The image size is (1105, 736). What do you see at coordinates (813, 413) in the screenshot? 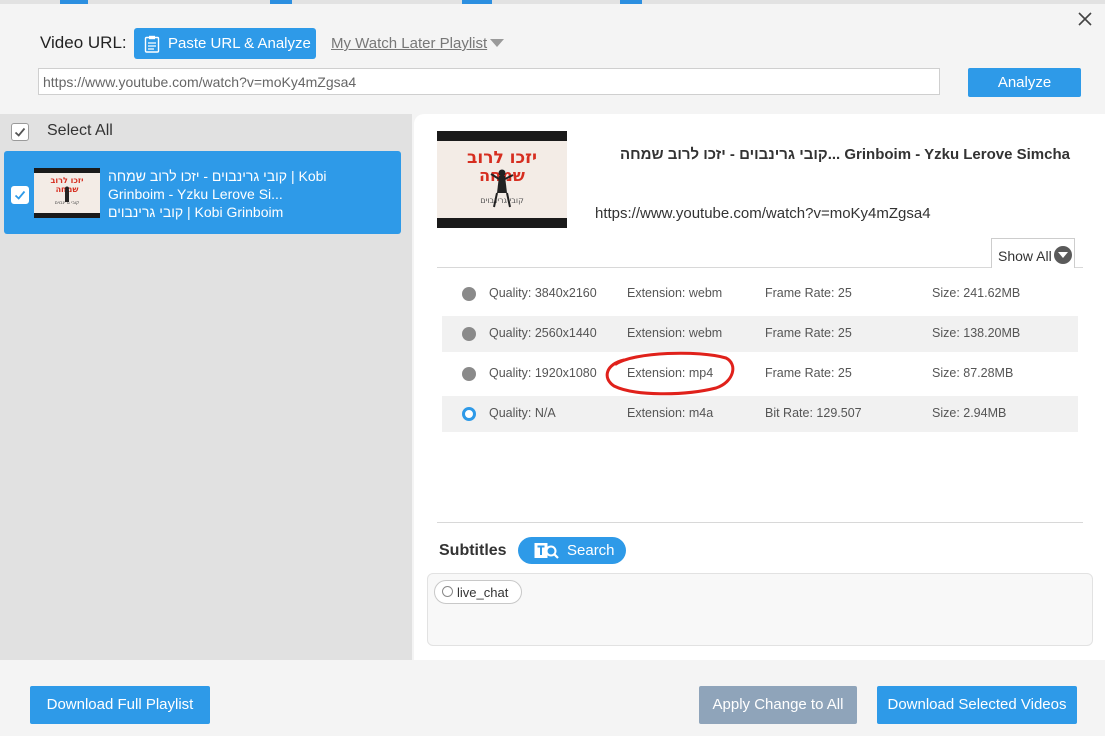
I see `format-rate: Bit Rate: 129.507` at bounding box center [813, 413].